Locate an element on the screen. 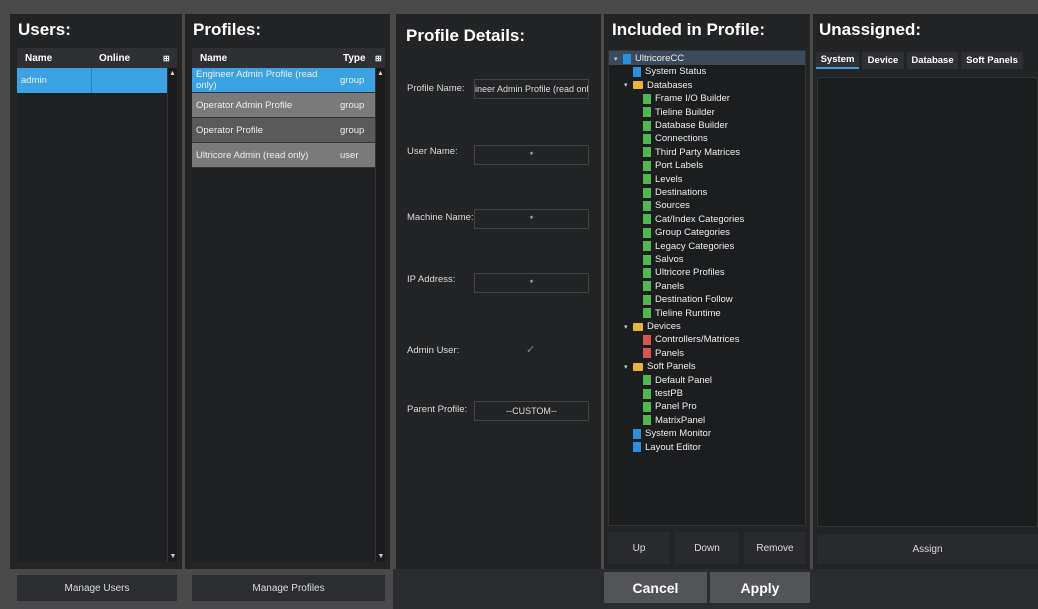  tree-item: ▾ Devices is located at coordinates (652, 326).